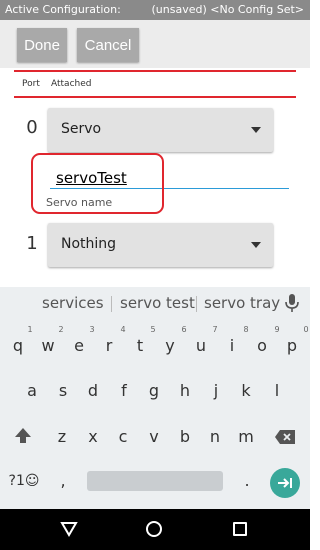 Image resolution: width=320 pixels, height=550 pixels. Describe the element at coordinates (73, 303) in the screenshot. I see `suggestion-item: services` at that location.